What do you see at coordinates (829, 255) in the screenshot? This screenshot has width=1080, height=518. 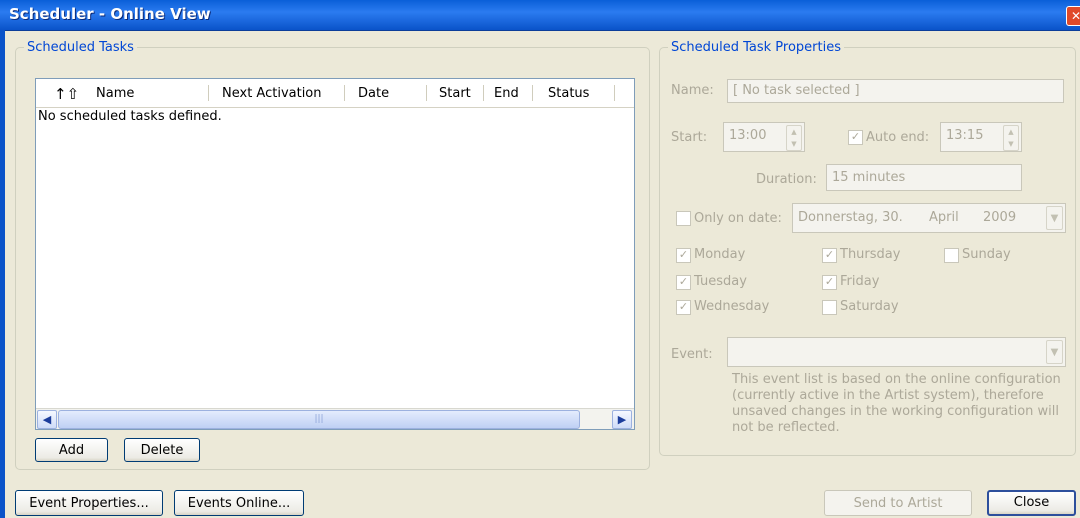 I see `thursday-checkbox: ✓` at bounding box center [829, 255].